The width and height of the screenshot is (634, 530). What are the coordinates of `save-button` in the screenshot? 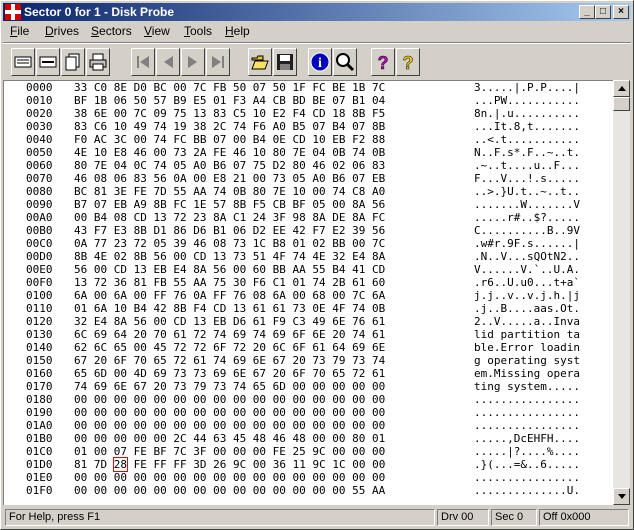 It's located at (285, 62).